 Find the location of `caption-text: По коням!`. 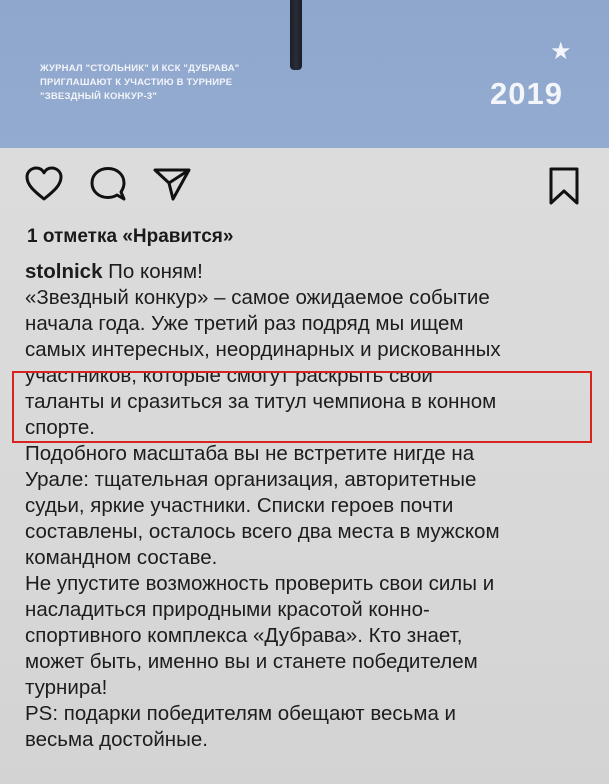

caption-text: По коням! is located at coordinates (152, 271).